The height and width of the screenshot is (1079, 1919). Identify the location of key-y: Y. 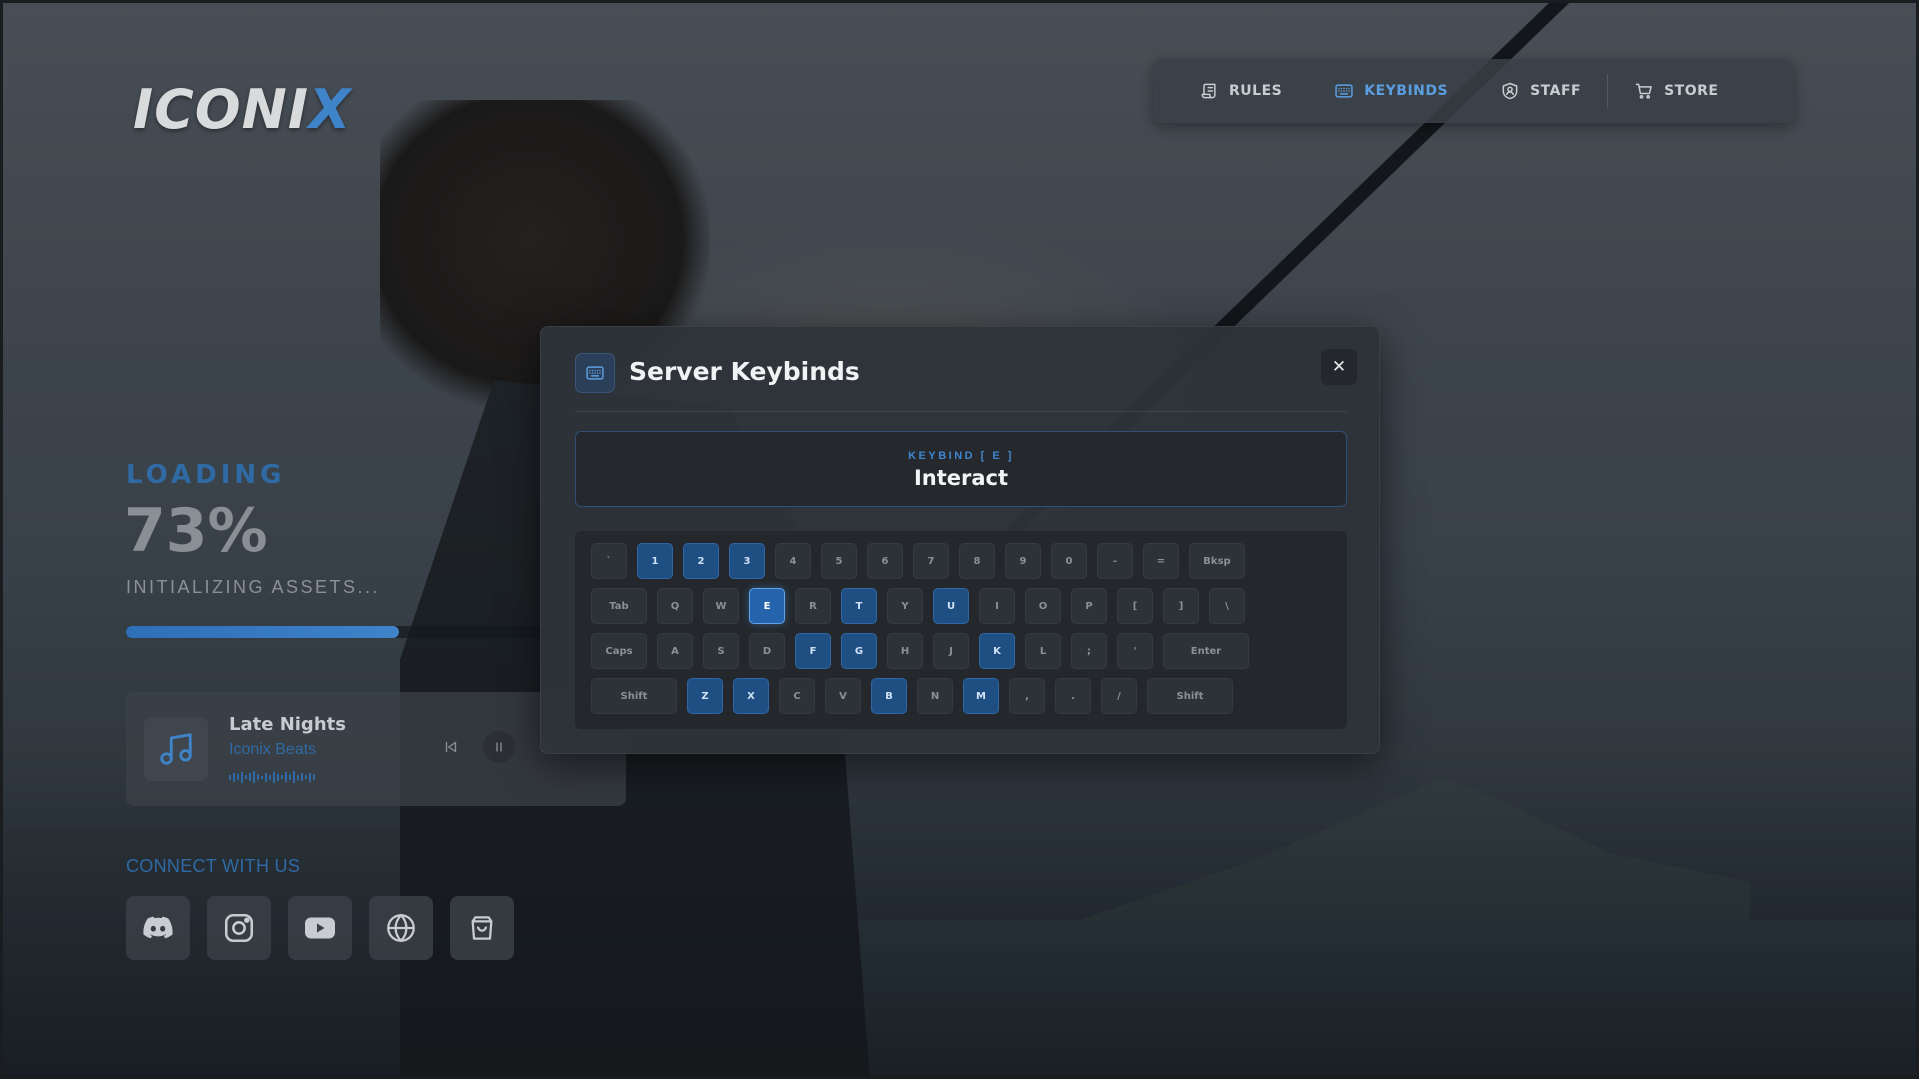
(905, 606).